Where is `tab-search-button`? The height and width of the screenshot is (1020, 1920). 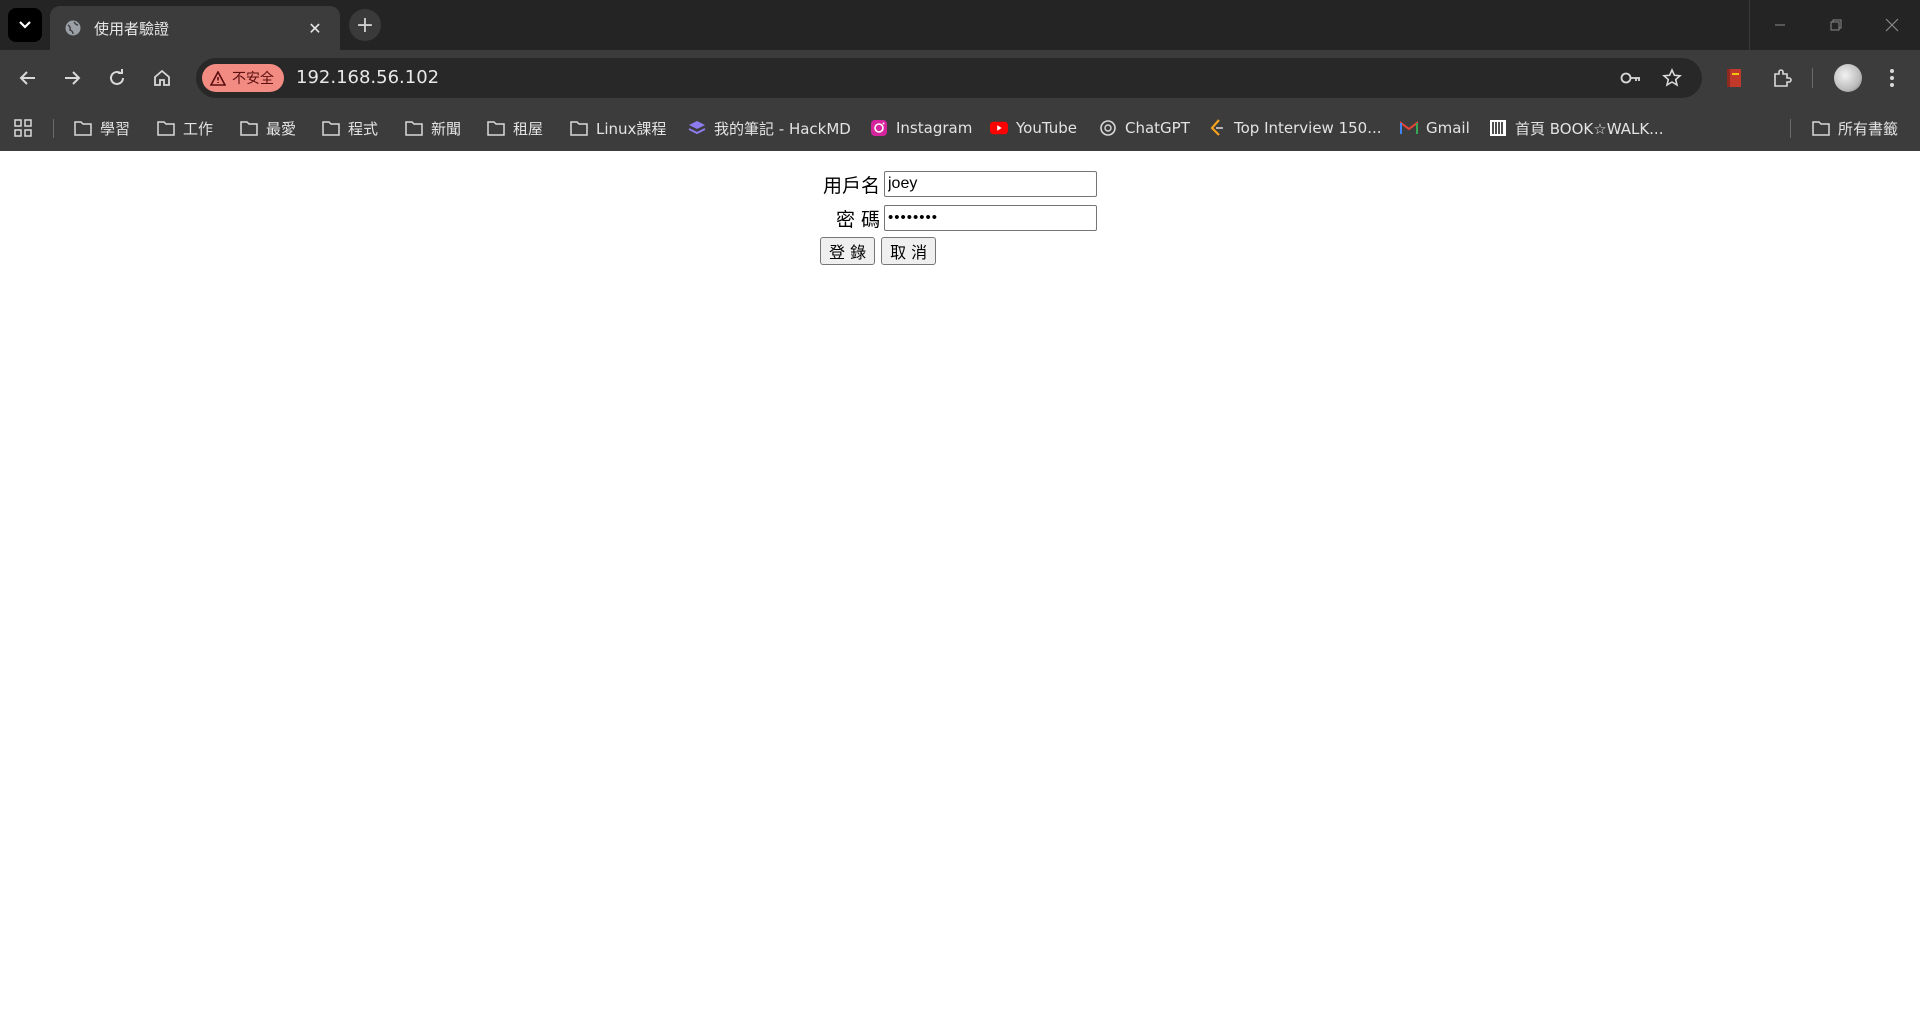 tab-search-button is located at coordinates (25, 25).